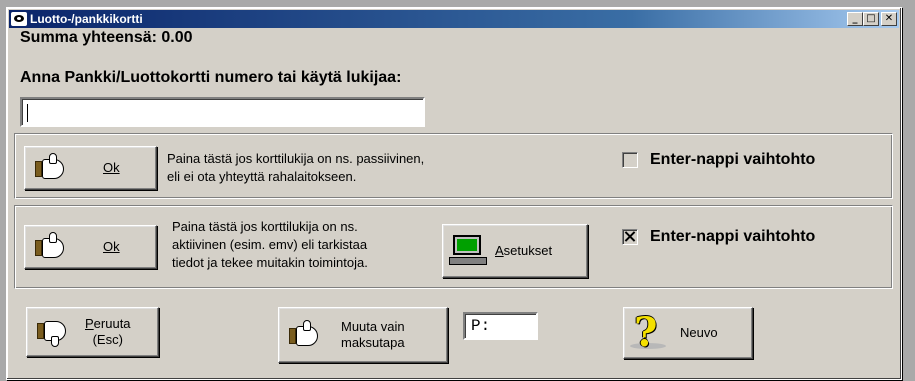  I want to click on text-caret, so click(27, 113).